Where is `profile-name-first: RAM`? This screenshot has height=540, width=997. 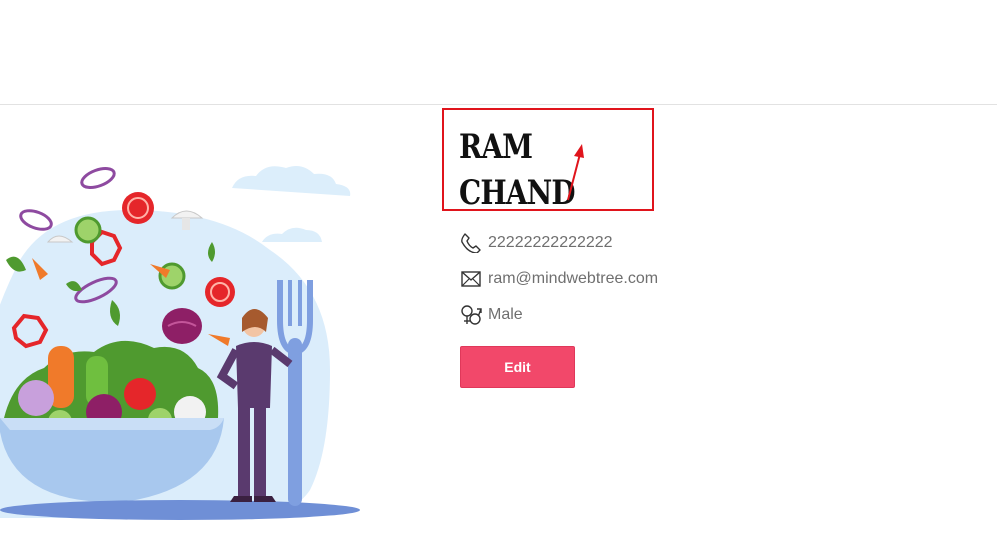
profile-name-first: RAM is located at coordinates (496, 147).